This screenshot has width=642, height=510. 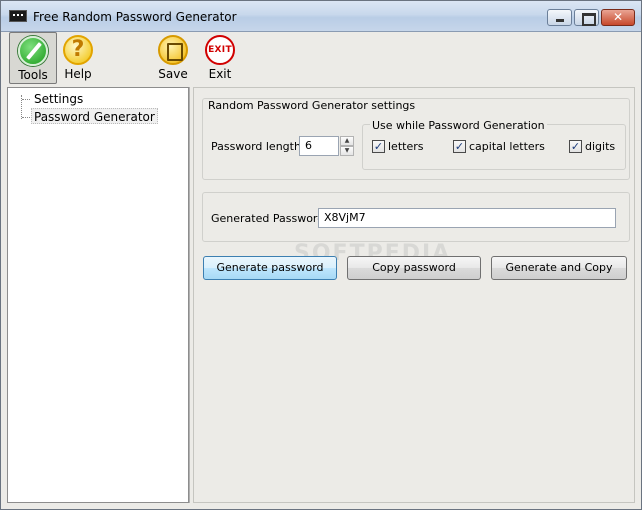 I want to click on digits-label: digits, so click(x=600, y=146).